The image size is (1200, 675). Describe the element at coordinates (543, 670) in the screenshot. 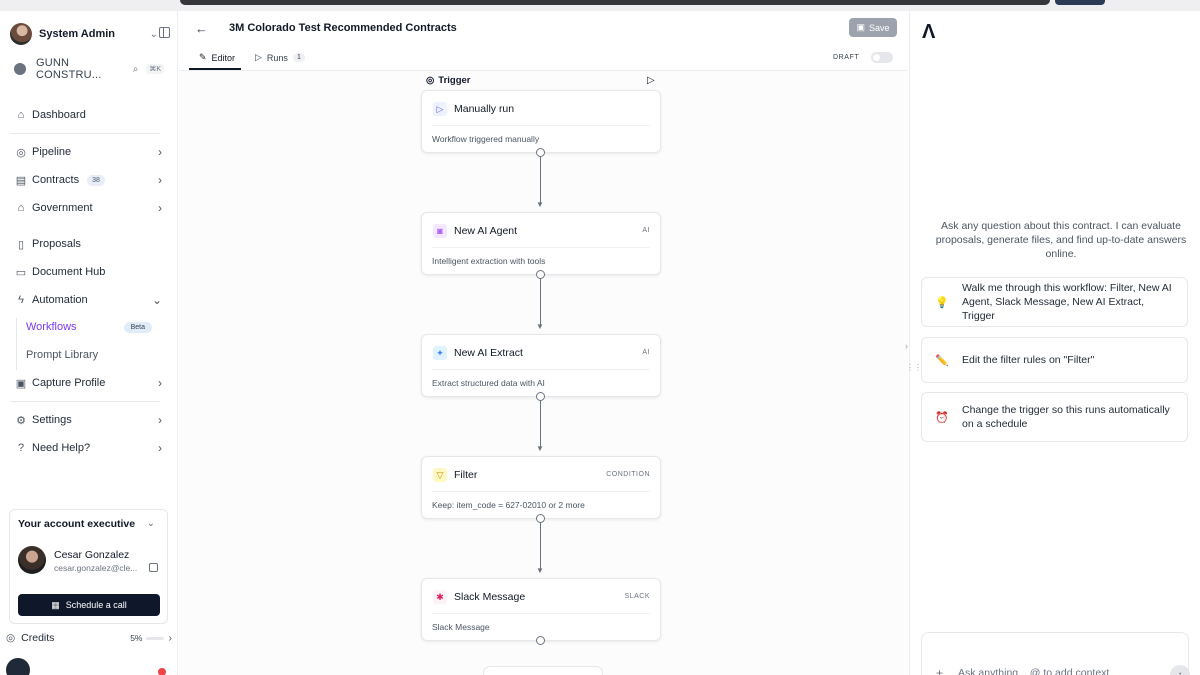

I see `canvas-toolbar` at that location.